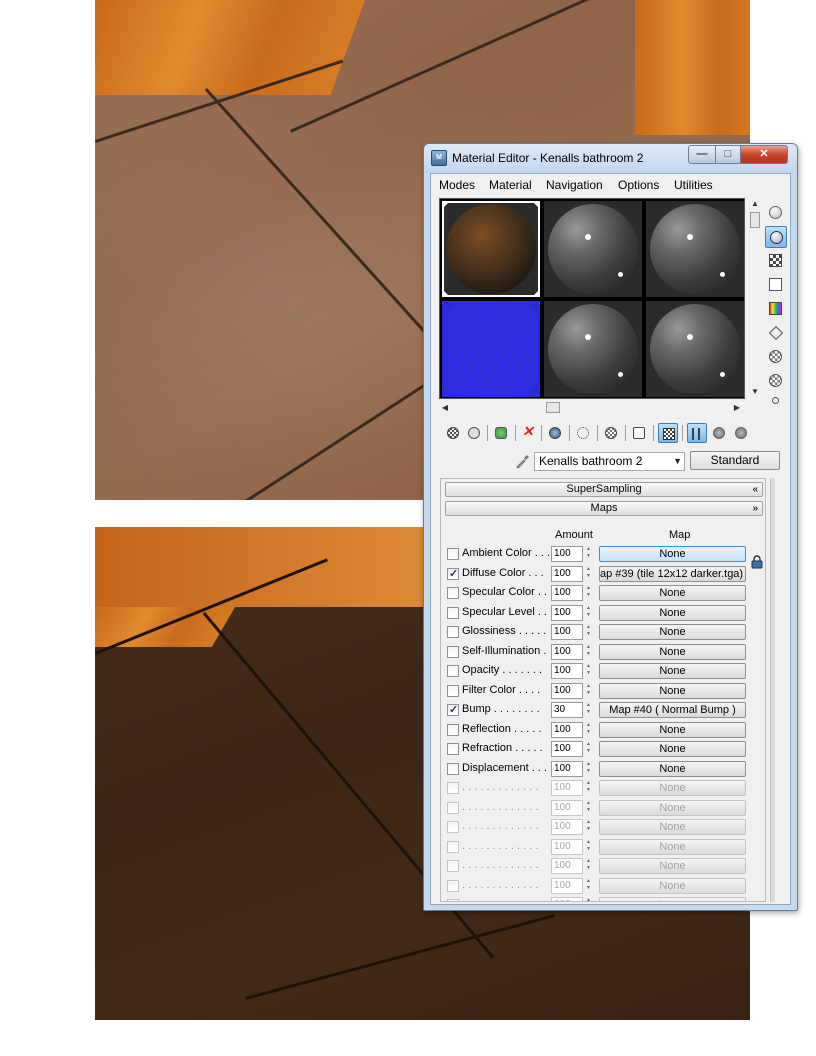 This screenshot has width=816, height=1056. I want to click on options-button, so click(776, 357).